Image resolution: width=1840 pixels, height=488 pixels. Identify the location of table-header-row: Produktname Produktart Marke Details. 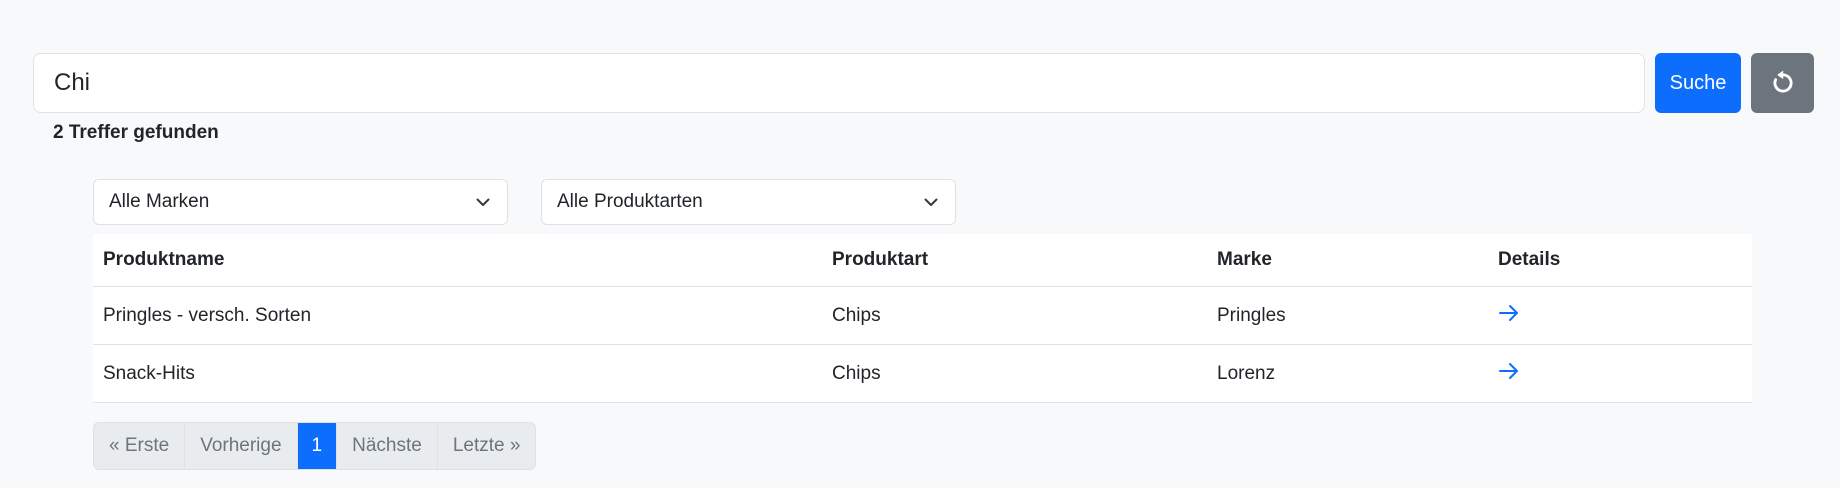
(922, 260).